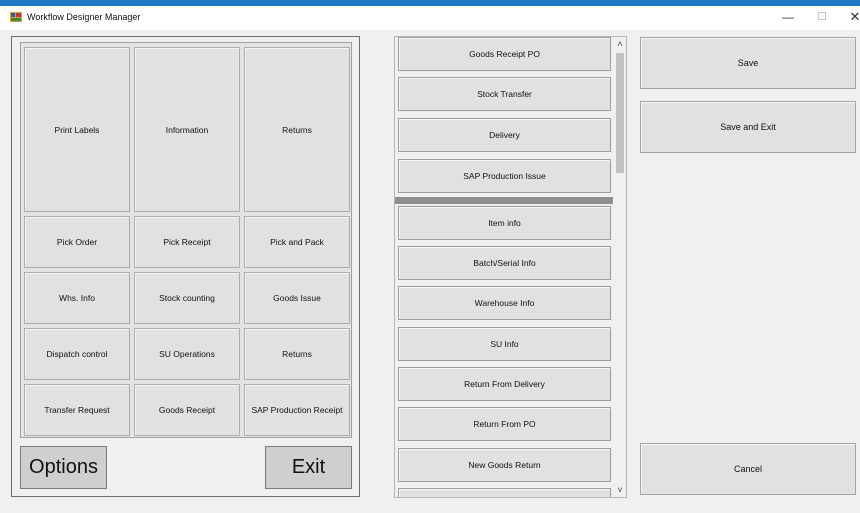 The image size is (860, 513). What do you see at coordinates (297, 242) in the screenshot?
I see `grid-button-pick-and-pack: Pick and Pack` at bounding box center [297, 242].